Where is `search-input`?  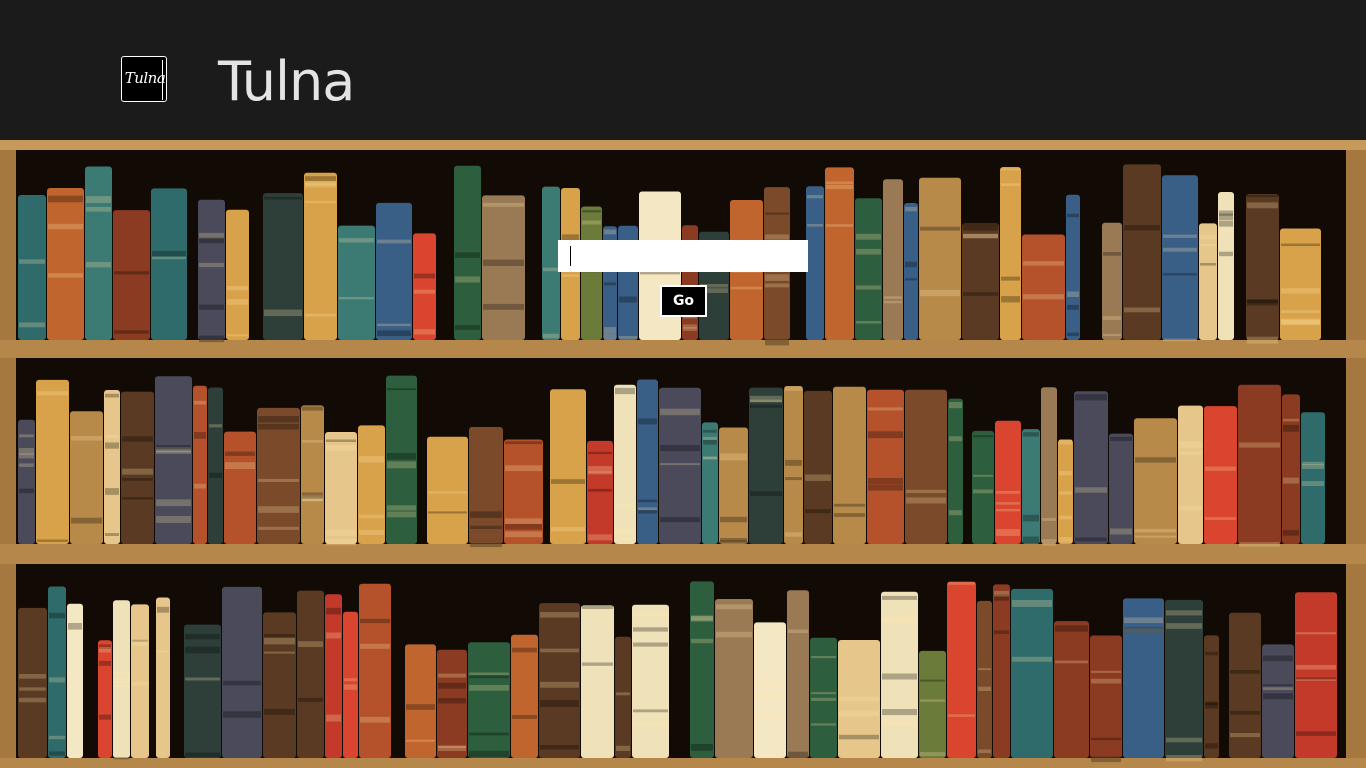
search-input is located at coordinates (683, 256).